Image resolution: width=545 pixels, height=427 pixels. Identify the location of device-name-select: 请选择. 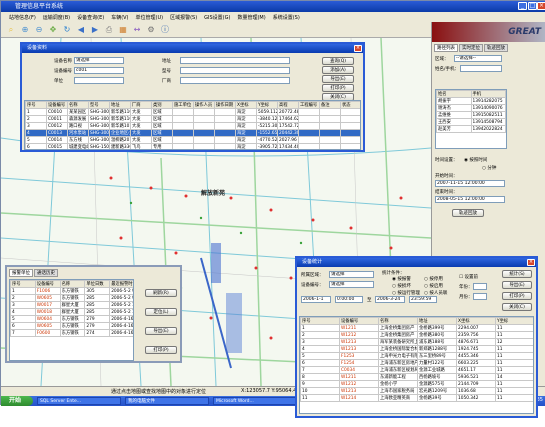
(99, 60).